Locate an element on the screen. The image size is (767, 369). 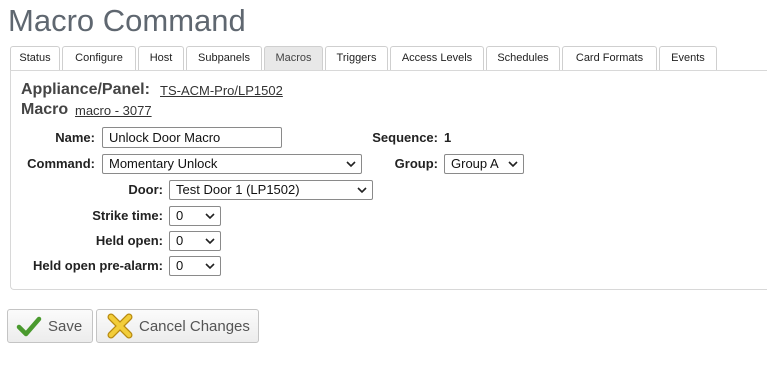
tab-schedules: Schedules is located at coordinates (523, 58).